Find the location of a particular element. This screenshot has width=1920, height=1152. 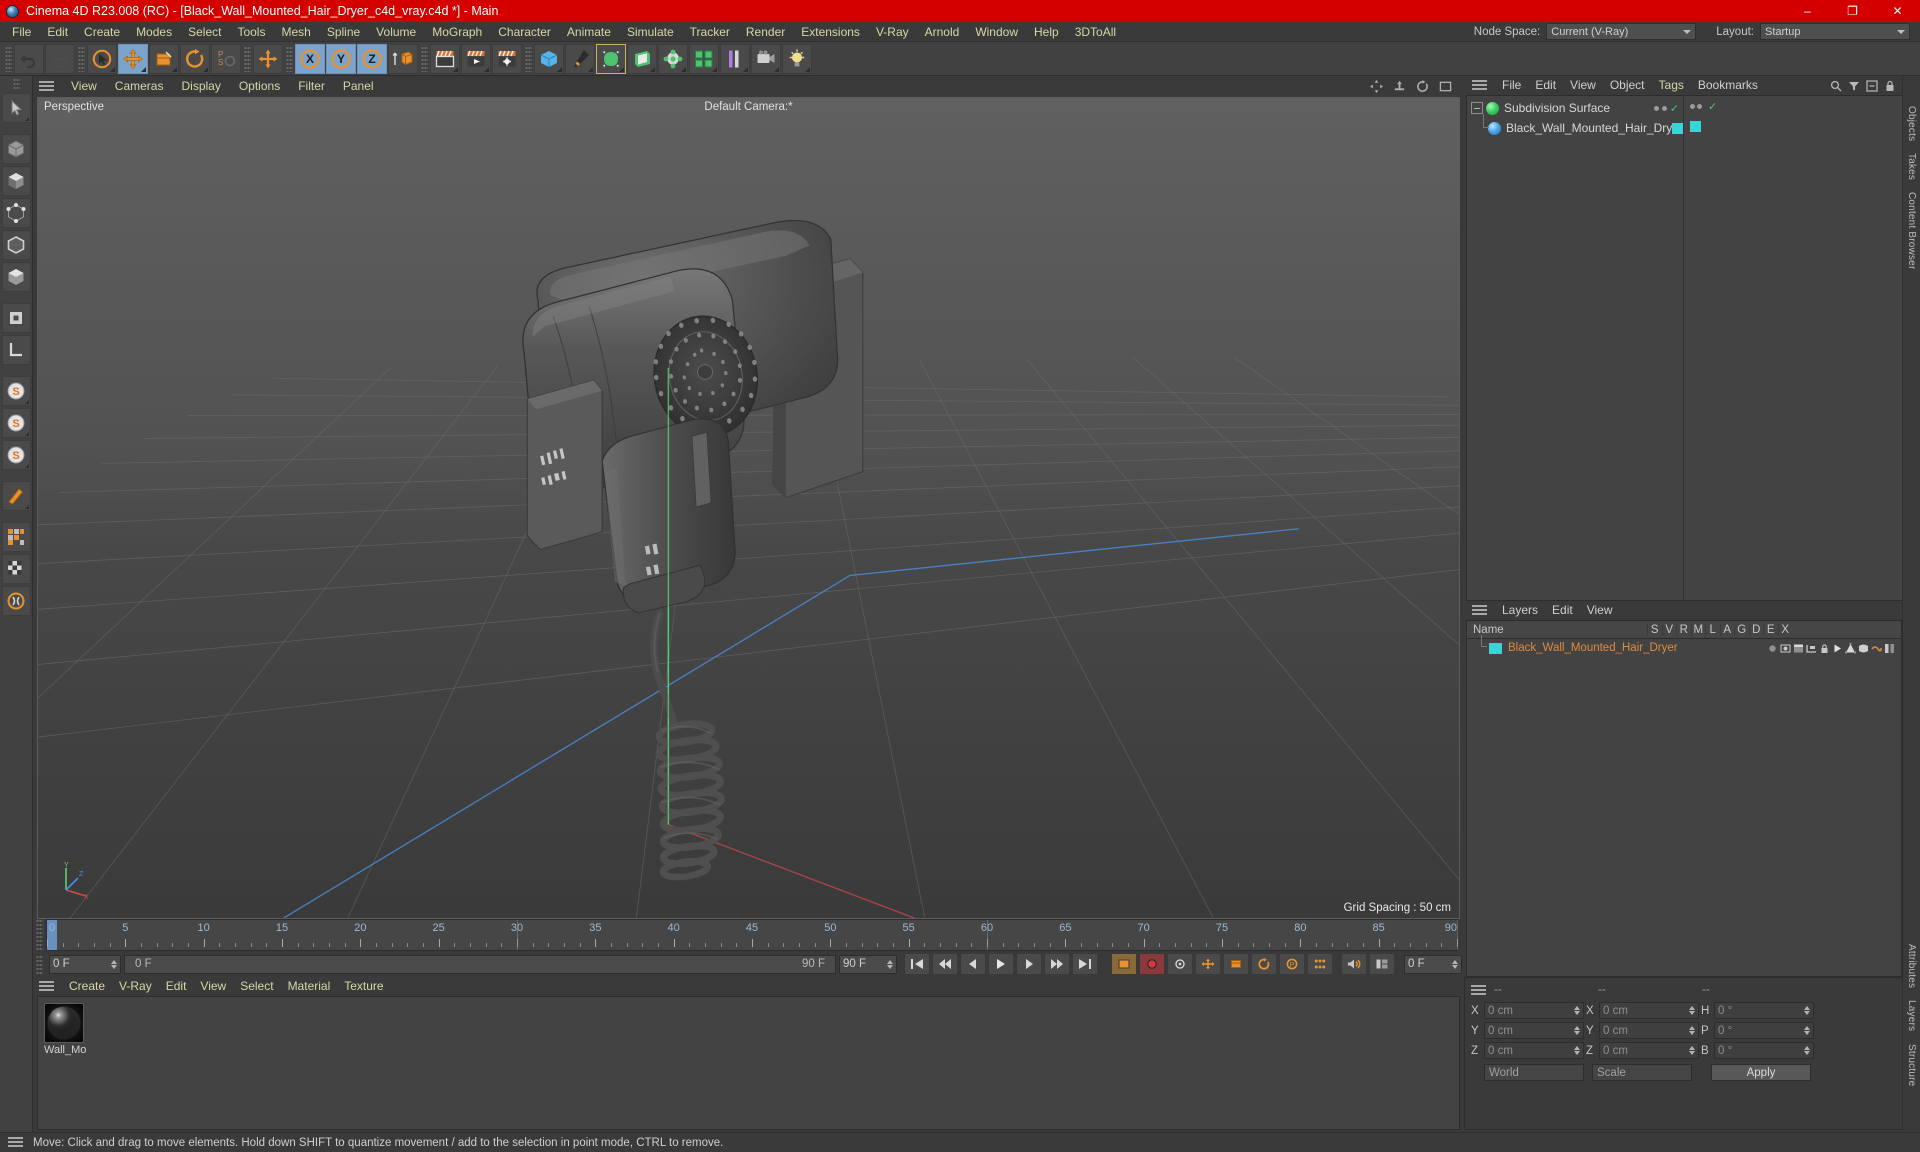

enable-axis-button is located at coordinates (16, 318).